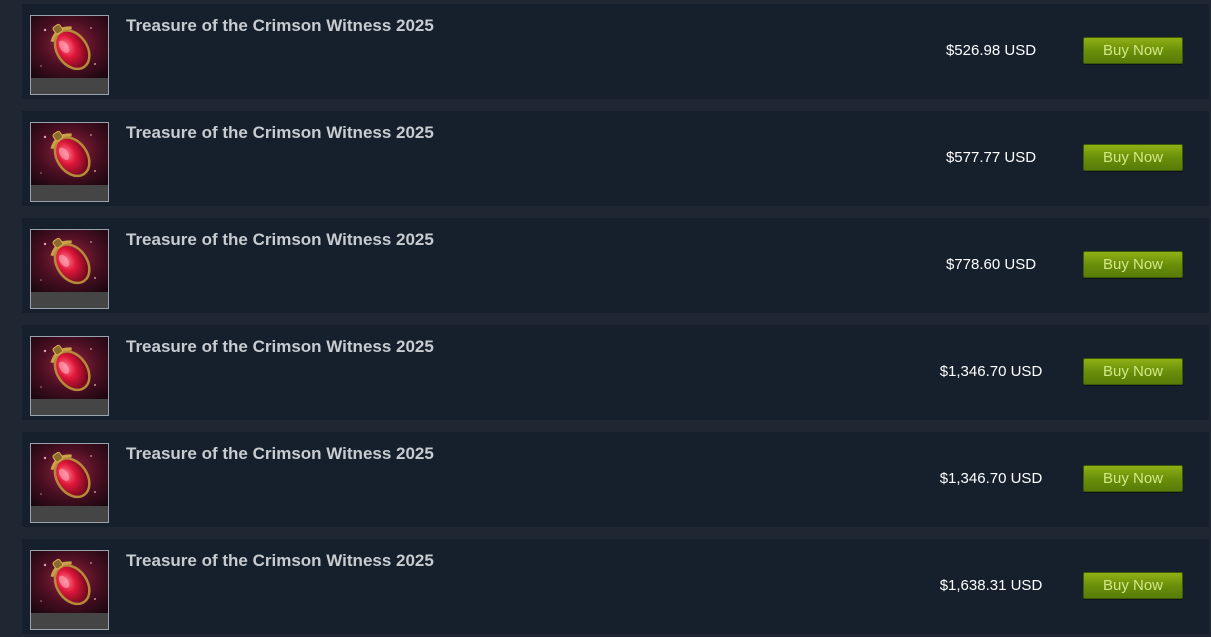 This screenshot has height=637, width=1211. What do you see at coordinates (991, 50) in the screenshot?
I see `listing-price: $526.98 USD` at bounding box center [991, 50].